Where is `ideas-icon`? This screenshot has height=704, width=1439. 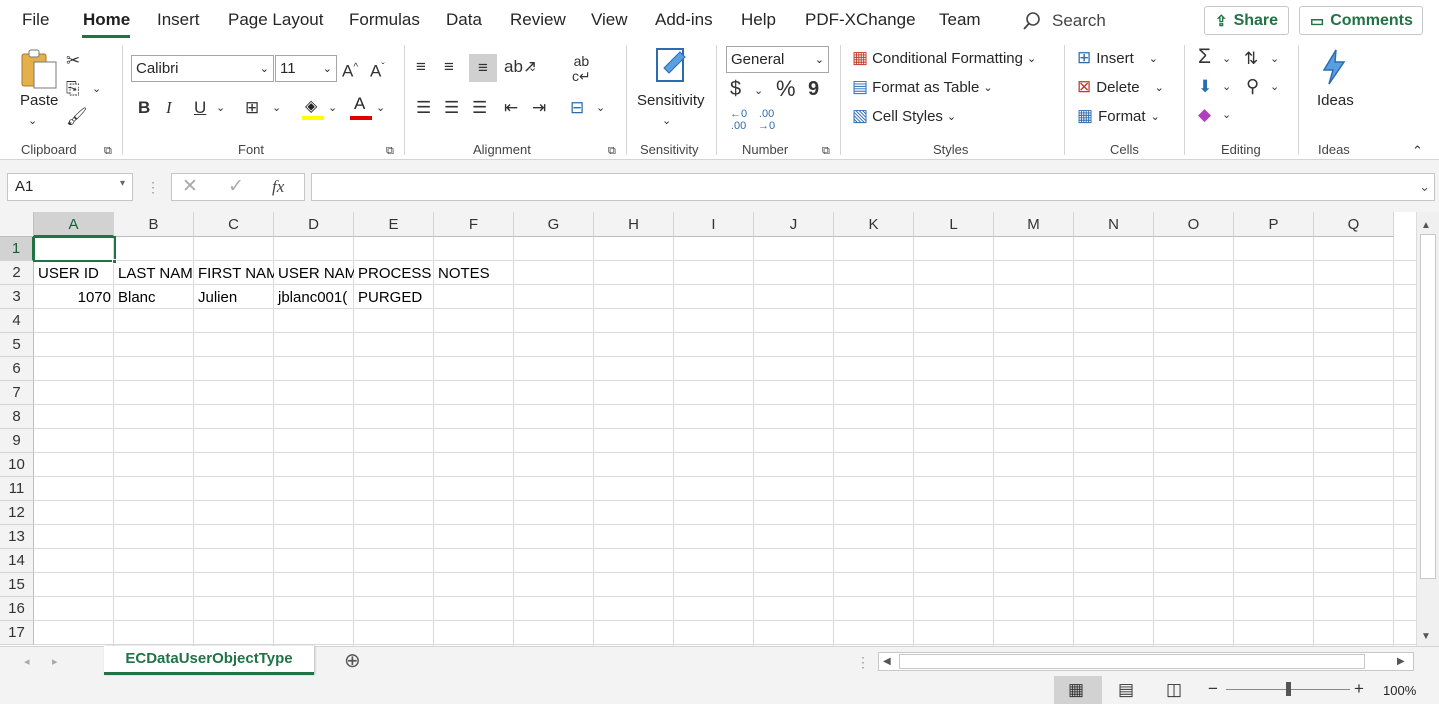 ideas-icon is located at coordinates (1334, 67).